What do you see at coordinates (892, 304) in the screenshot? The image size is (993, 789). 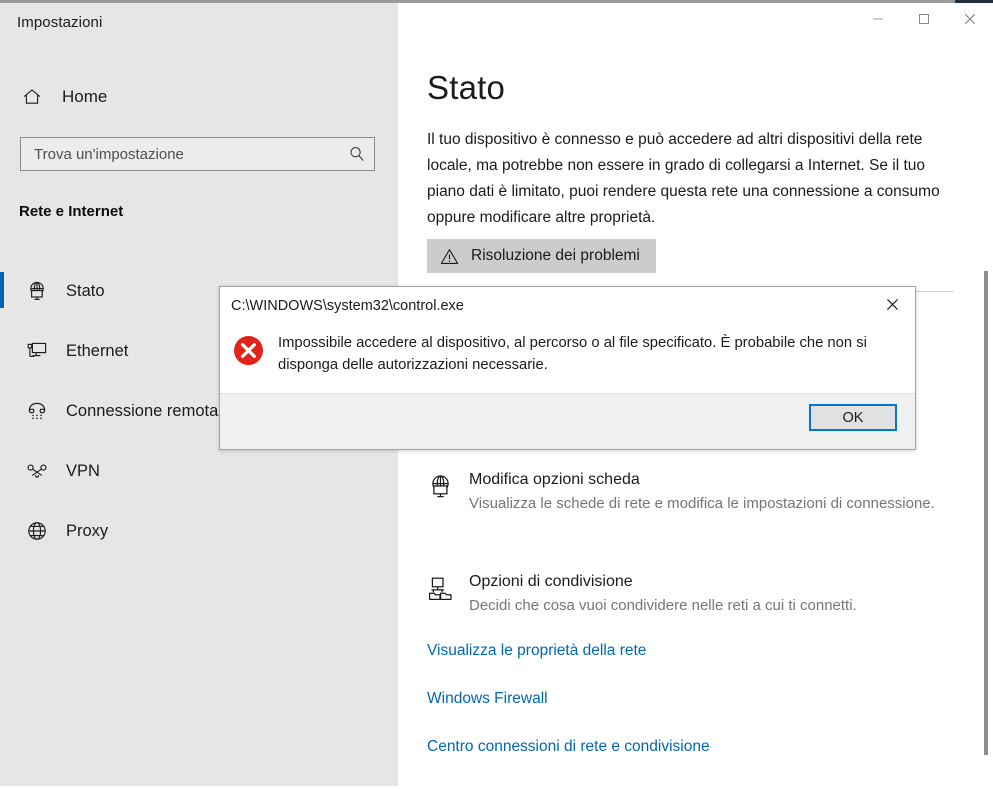 I see `dialog-close-button` at bounding box center [892, 304].